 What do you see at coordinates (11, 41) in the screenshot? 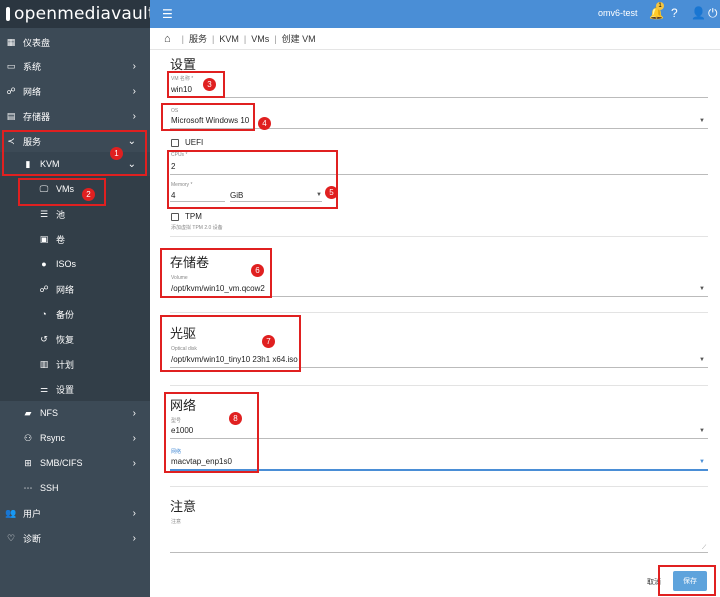
I see `dashboard-icon: ▦` at bounding box center [11, 41].